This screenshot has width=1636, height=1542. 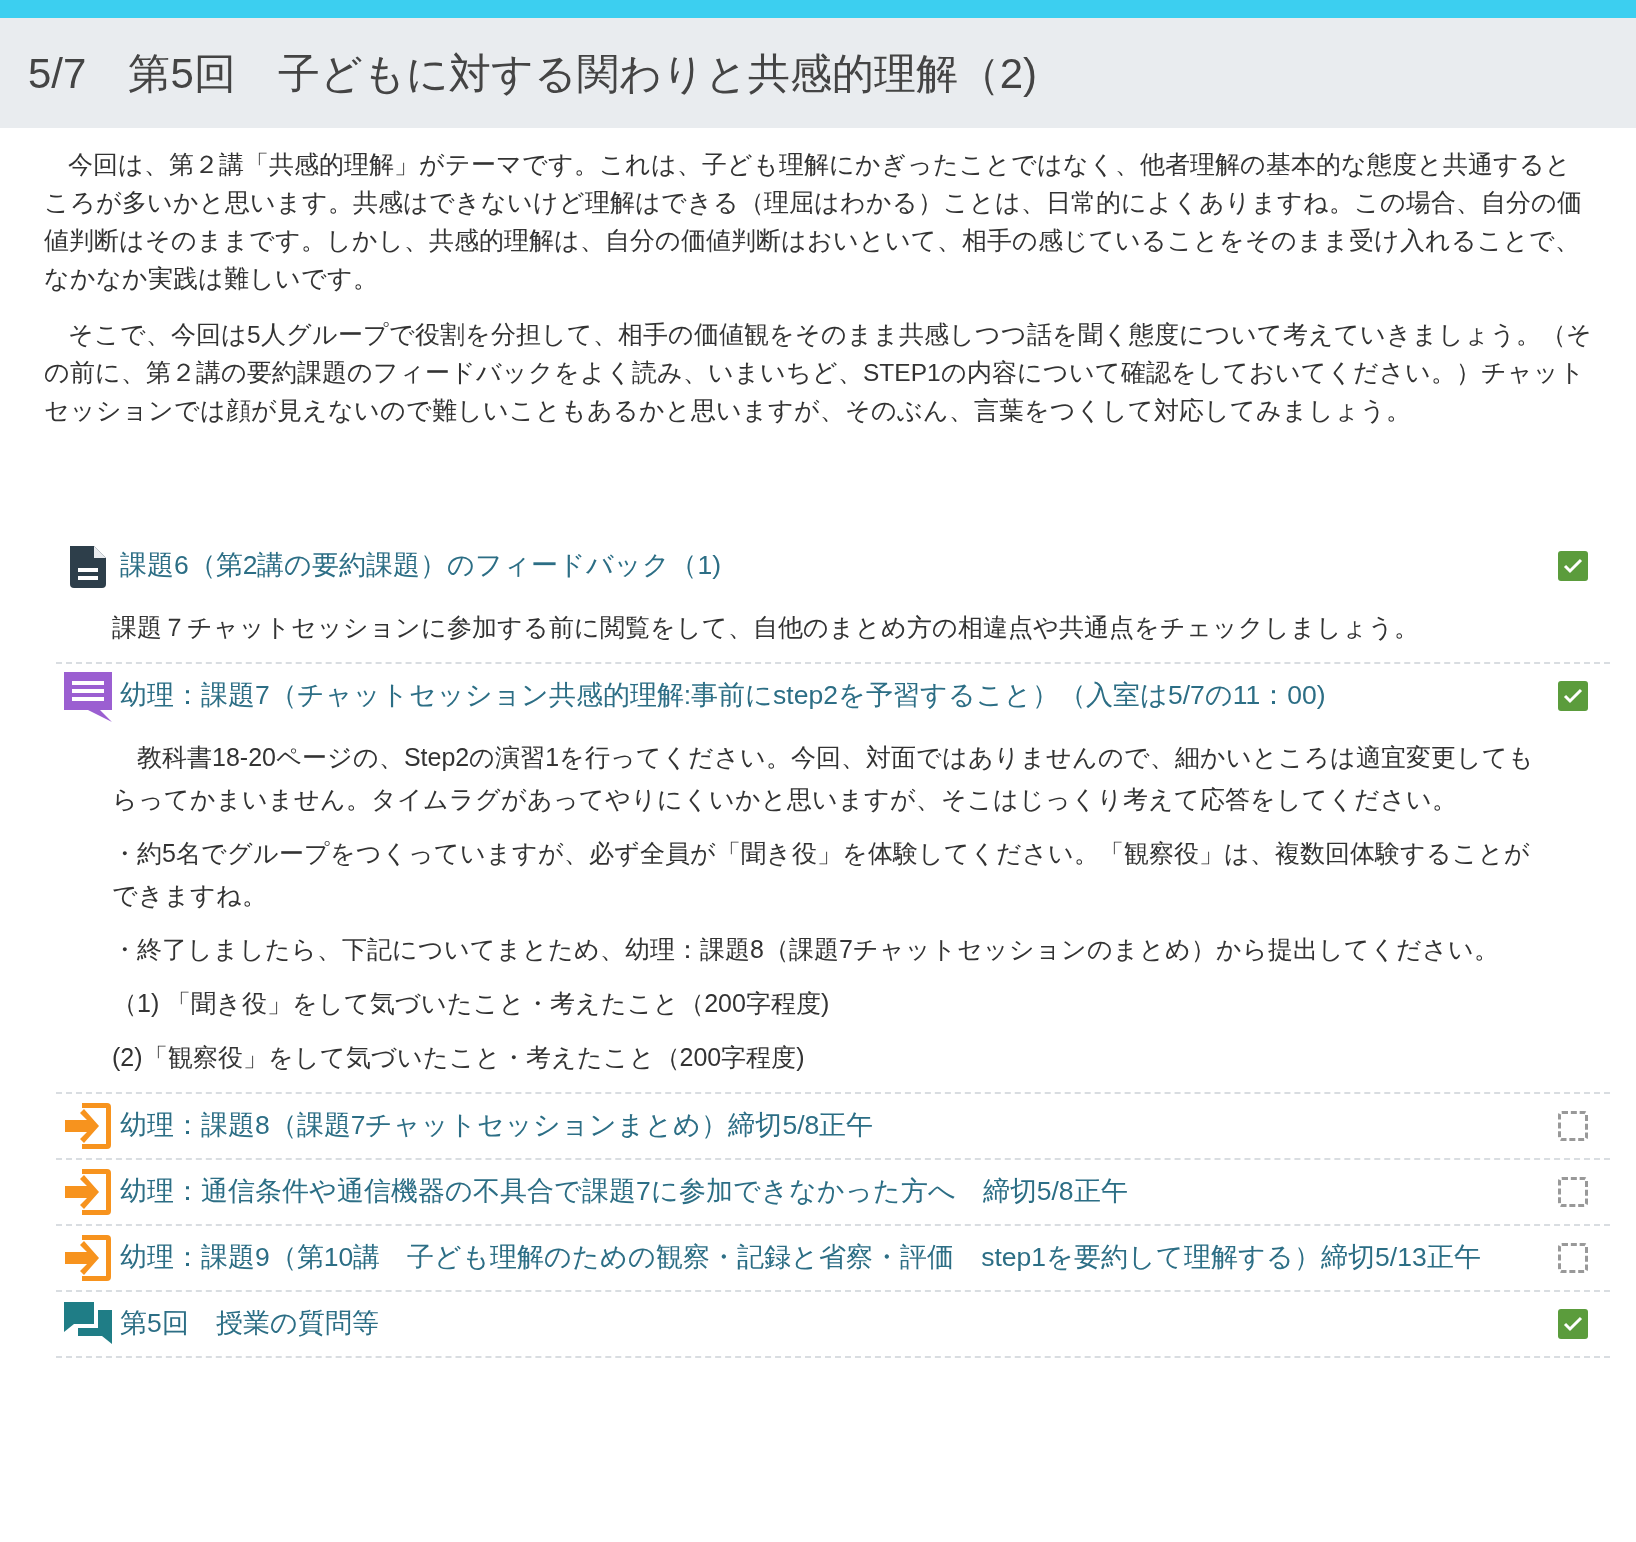 I want to click on activity-description: ・終了しましたら、下記についてまとため、幼理：課題8（課題7チャットセッションのまとめ）から提出してください。, so click(x=806, y=949).